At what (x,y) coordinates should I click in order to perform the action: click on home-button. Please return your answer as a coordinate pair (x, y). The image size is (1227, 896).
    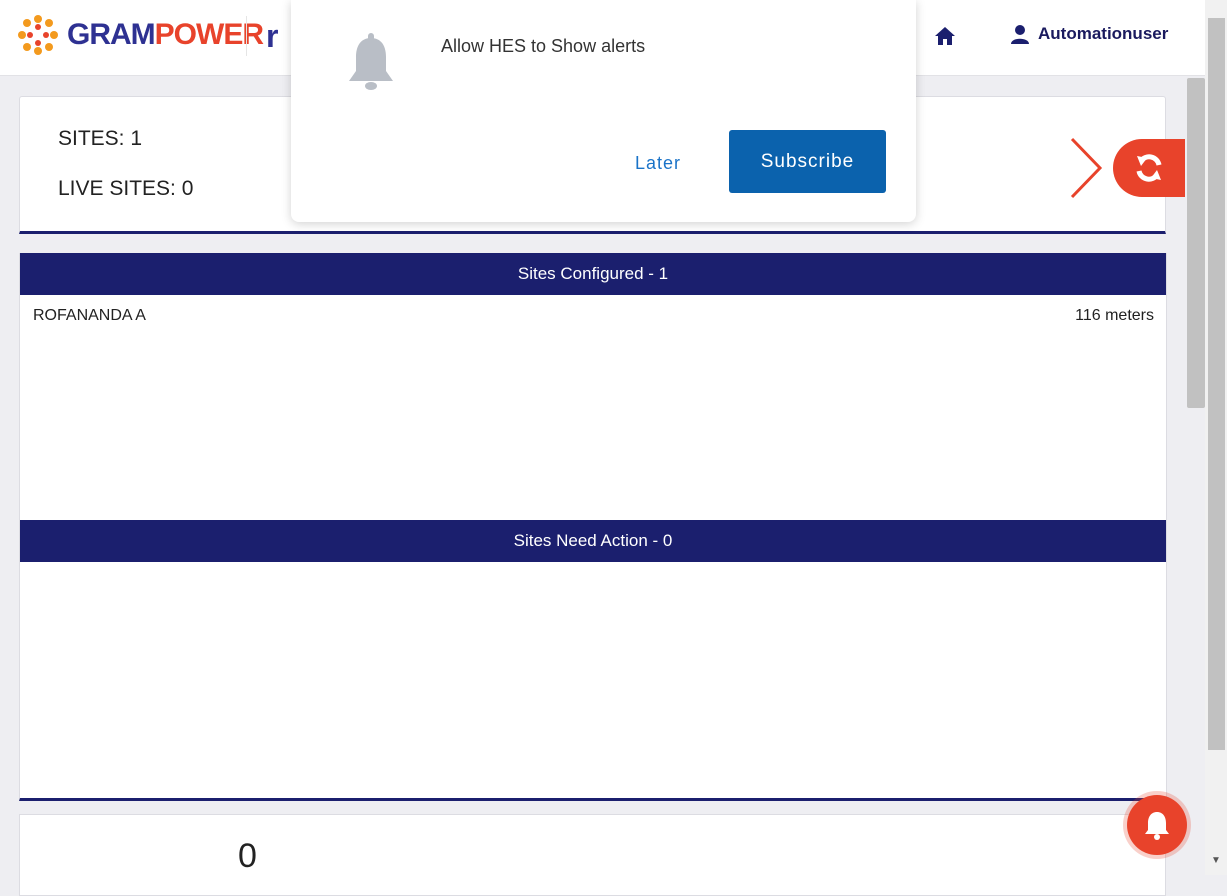
    Looking at the image, I should click on (945, 36).